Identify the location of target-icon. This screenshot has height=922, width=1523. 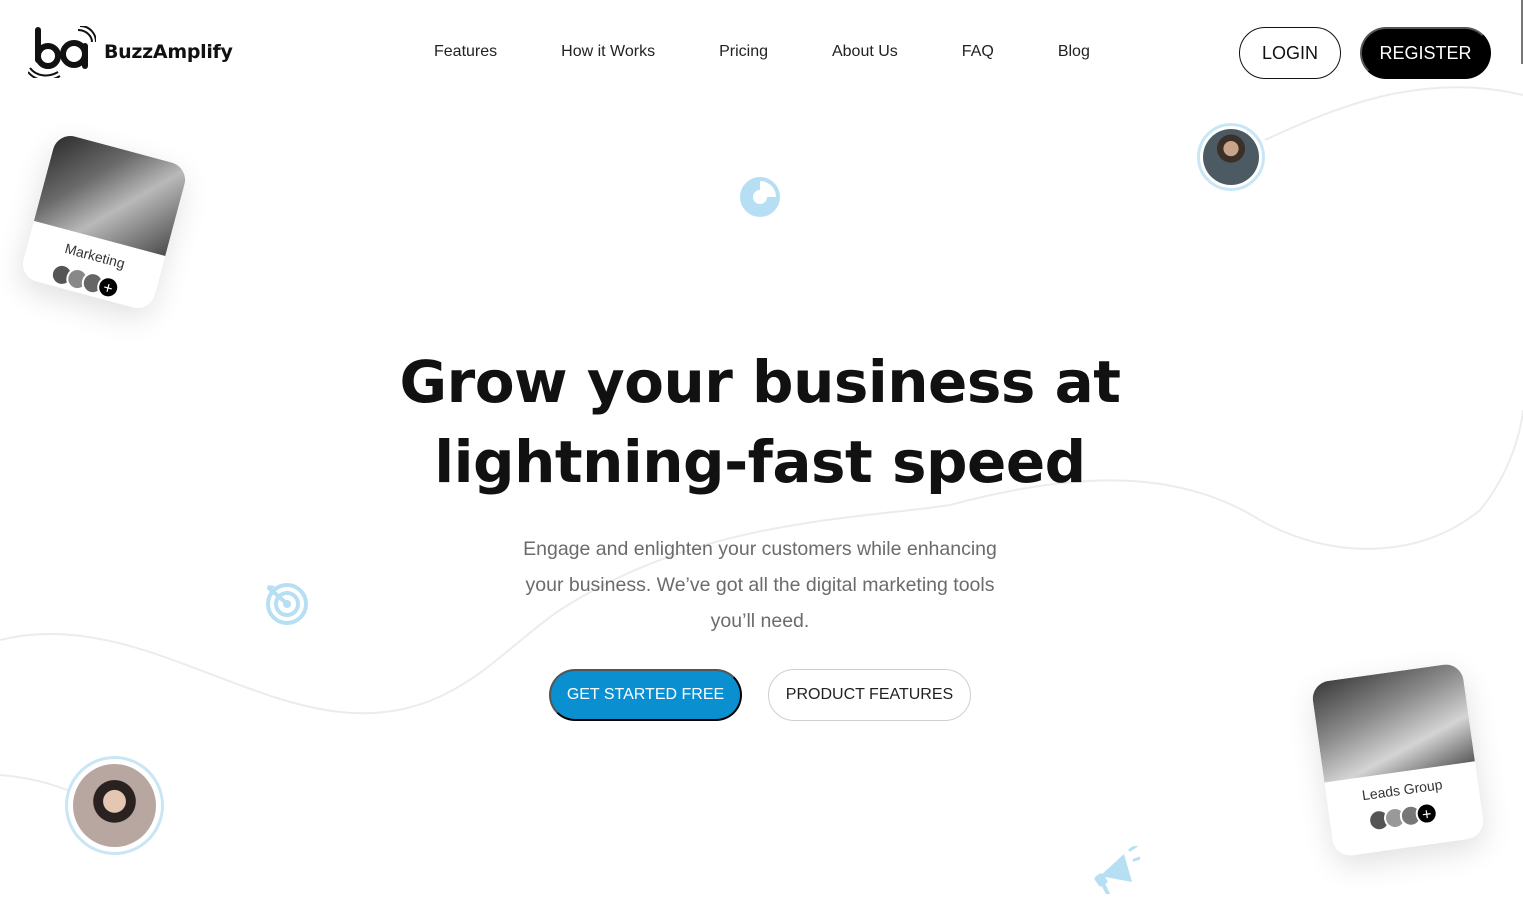
(287, 604).